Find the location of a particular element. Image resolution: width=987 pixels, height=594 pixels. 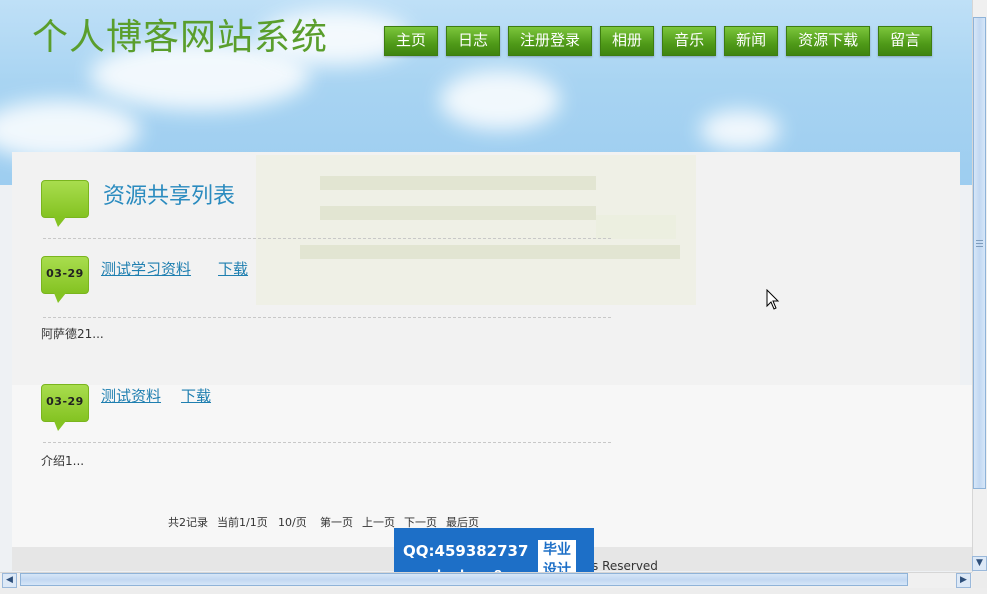

mouse-cursor-icon is located at coordinates (773, 299).